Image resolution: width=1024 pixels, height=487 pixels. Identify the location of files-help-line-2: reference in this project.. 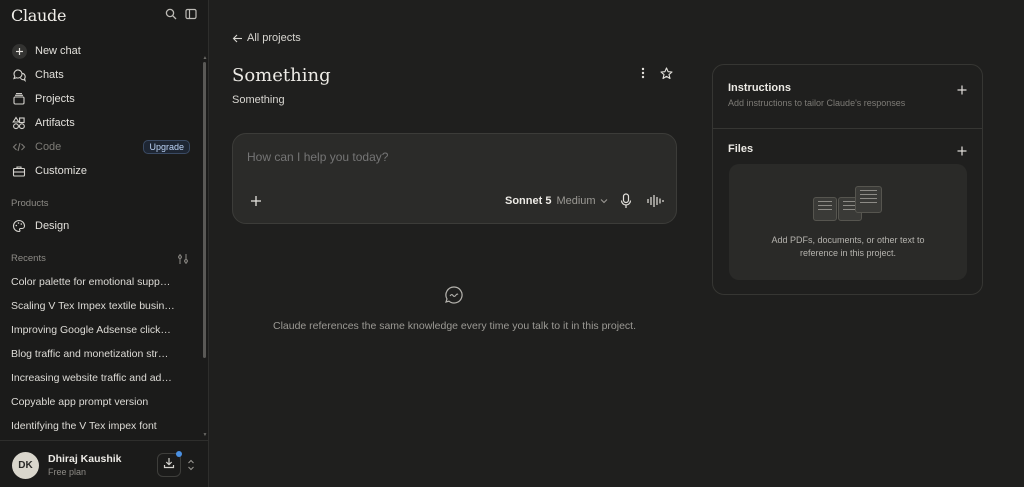
(848, 253).